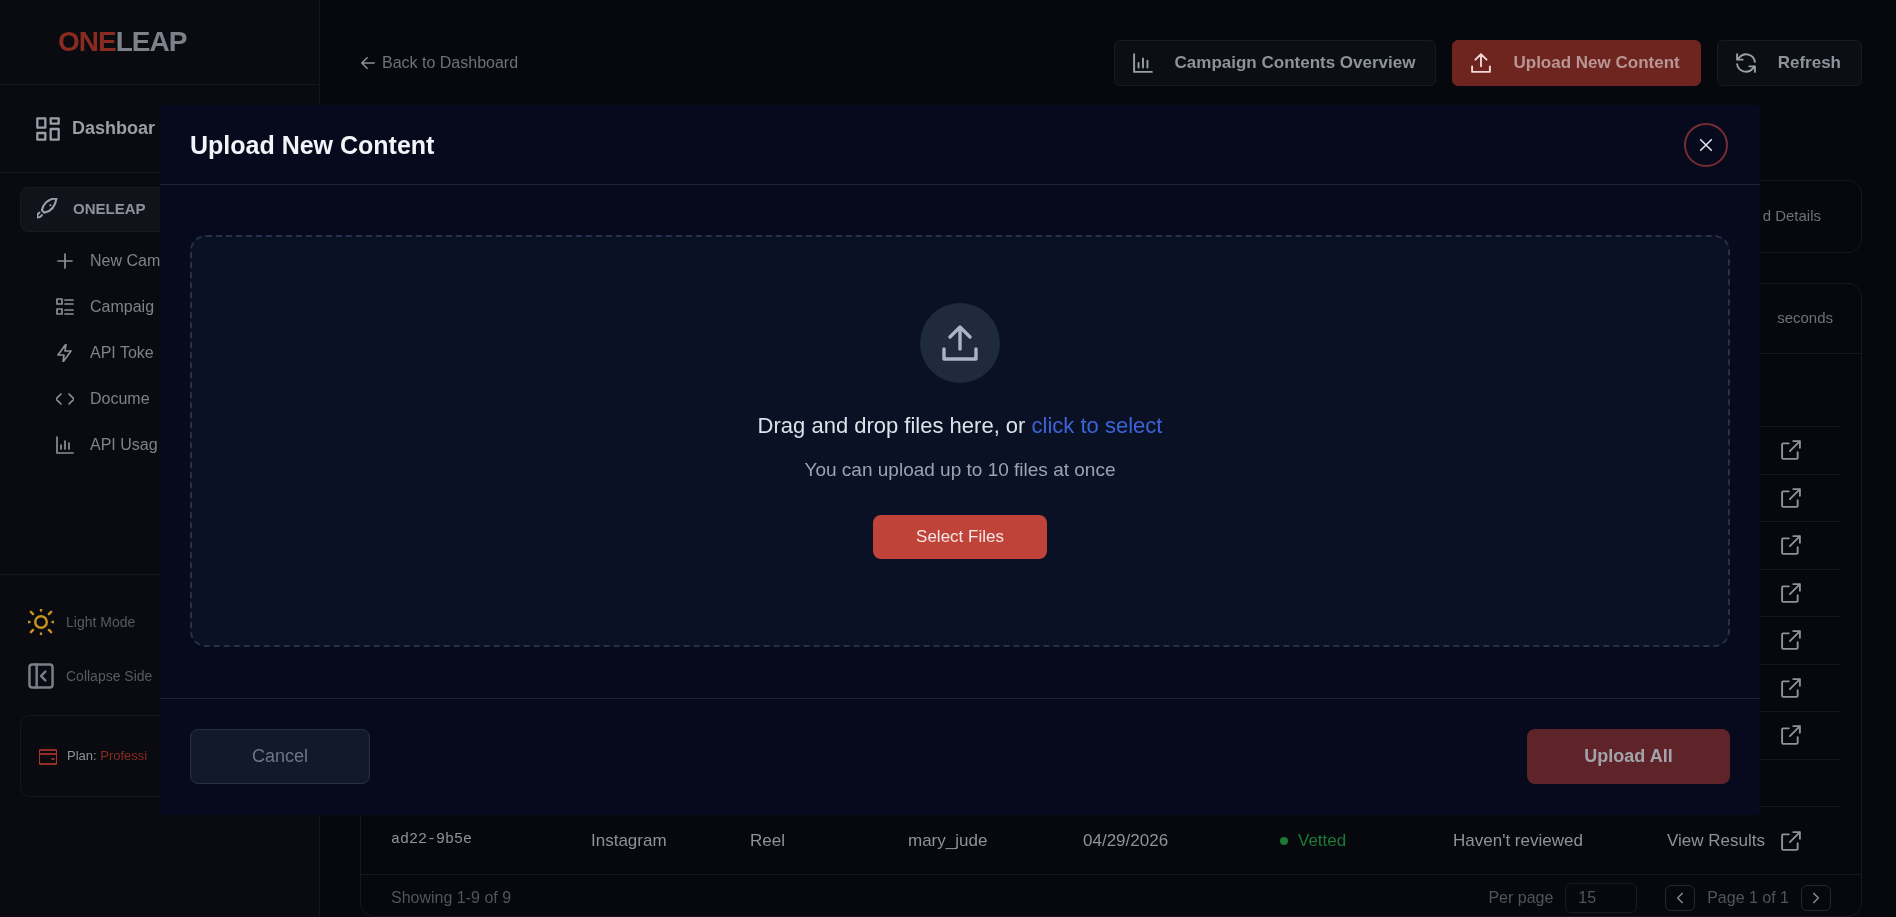 The height and width of the screenshot is (917, 1896). I want to click on header-button: Upload New Content, so click(1576, 63).